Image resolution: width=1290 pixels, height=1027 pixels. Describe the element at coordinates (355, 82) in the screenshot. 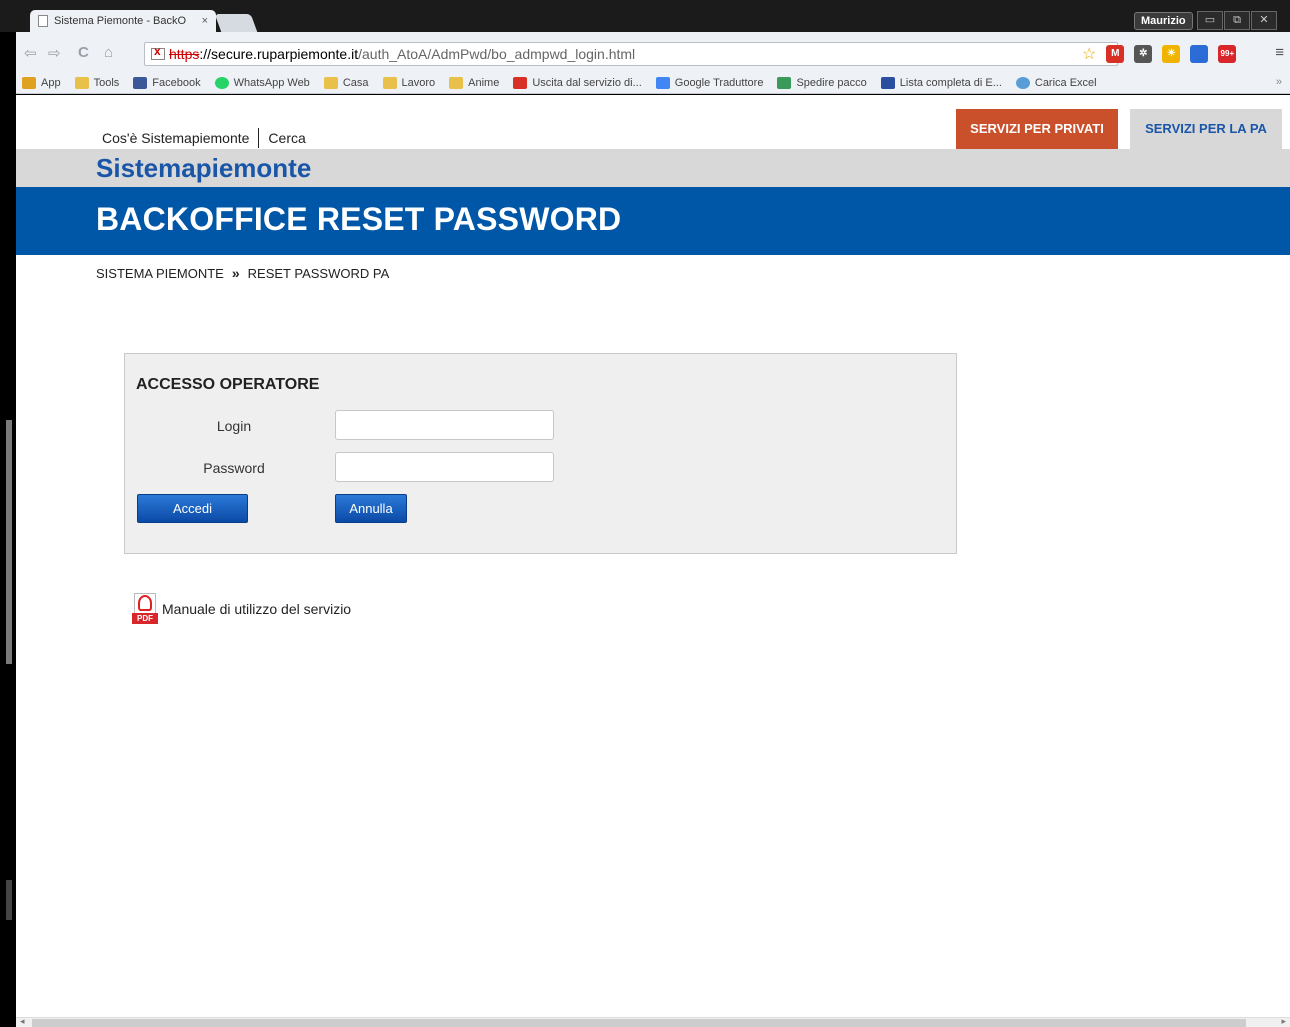

I see `bookmark-label: Casa` at that location.